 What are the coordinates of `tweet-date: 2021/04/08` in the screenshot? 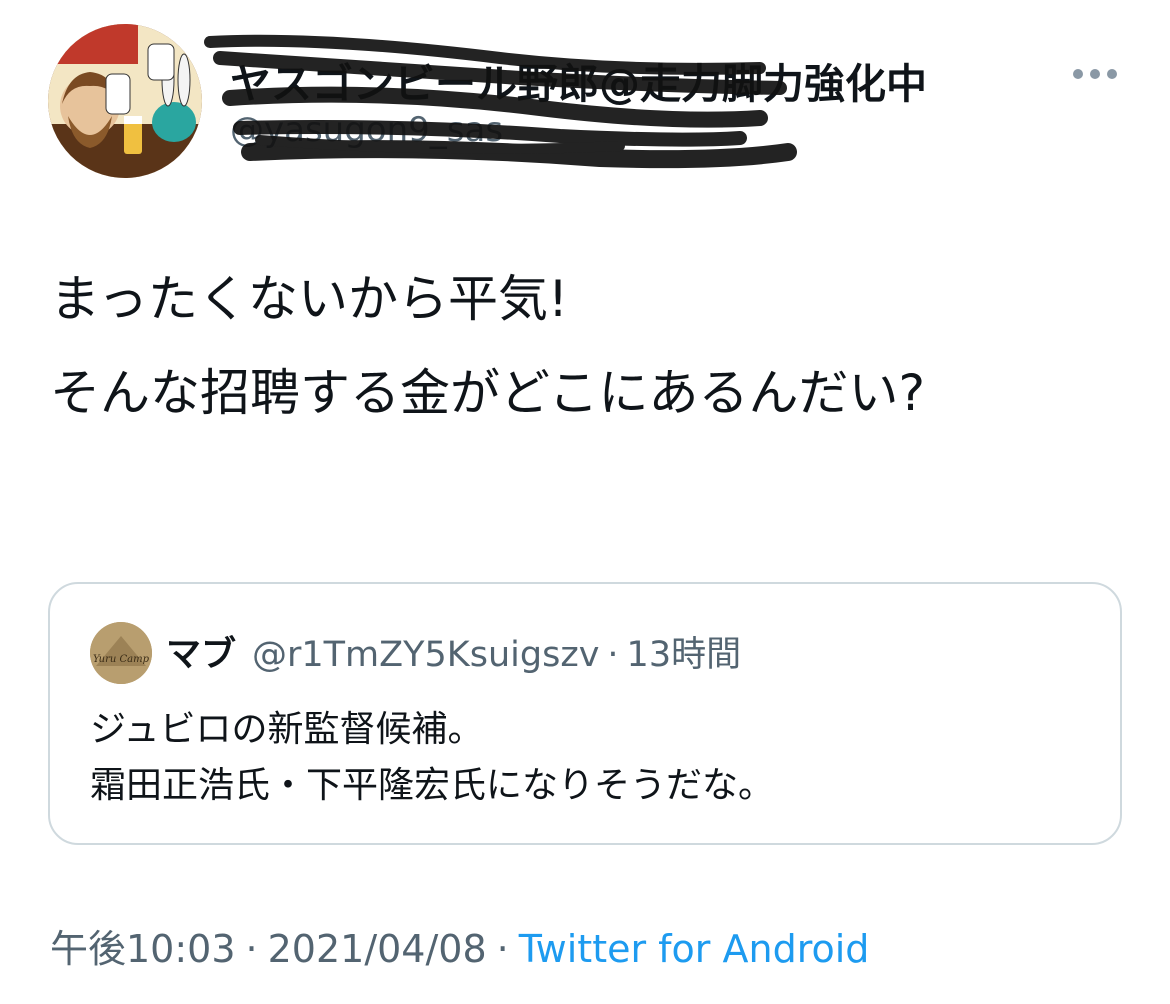 It's located at (377, 949).